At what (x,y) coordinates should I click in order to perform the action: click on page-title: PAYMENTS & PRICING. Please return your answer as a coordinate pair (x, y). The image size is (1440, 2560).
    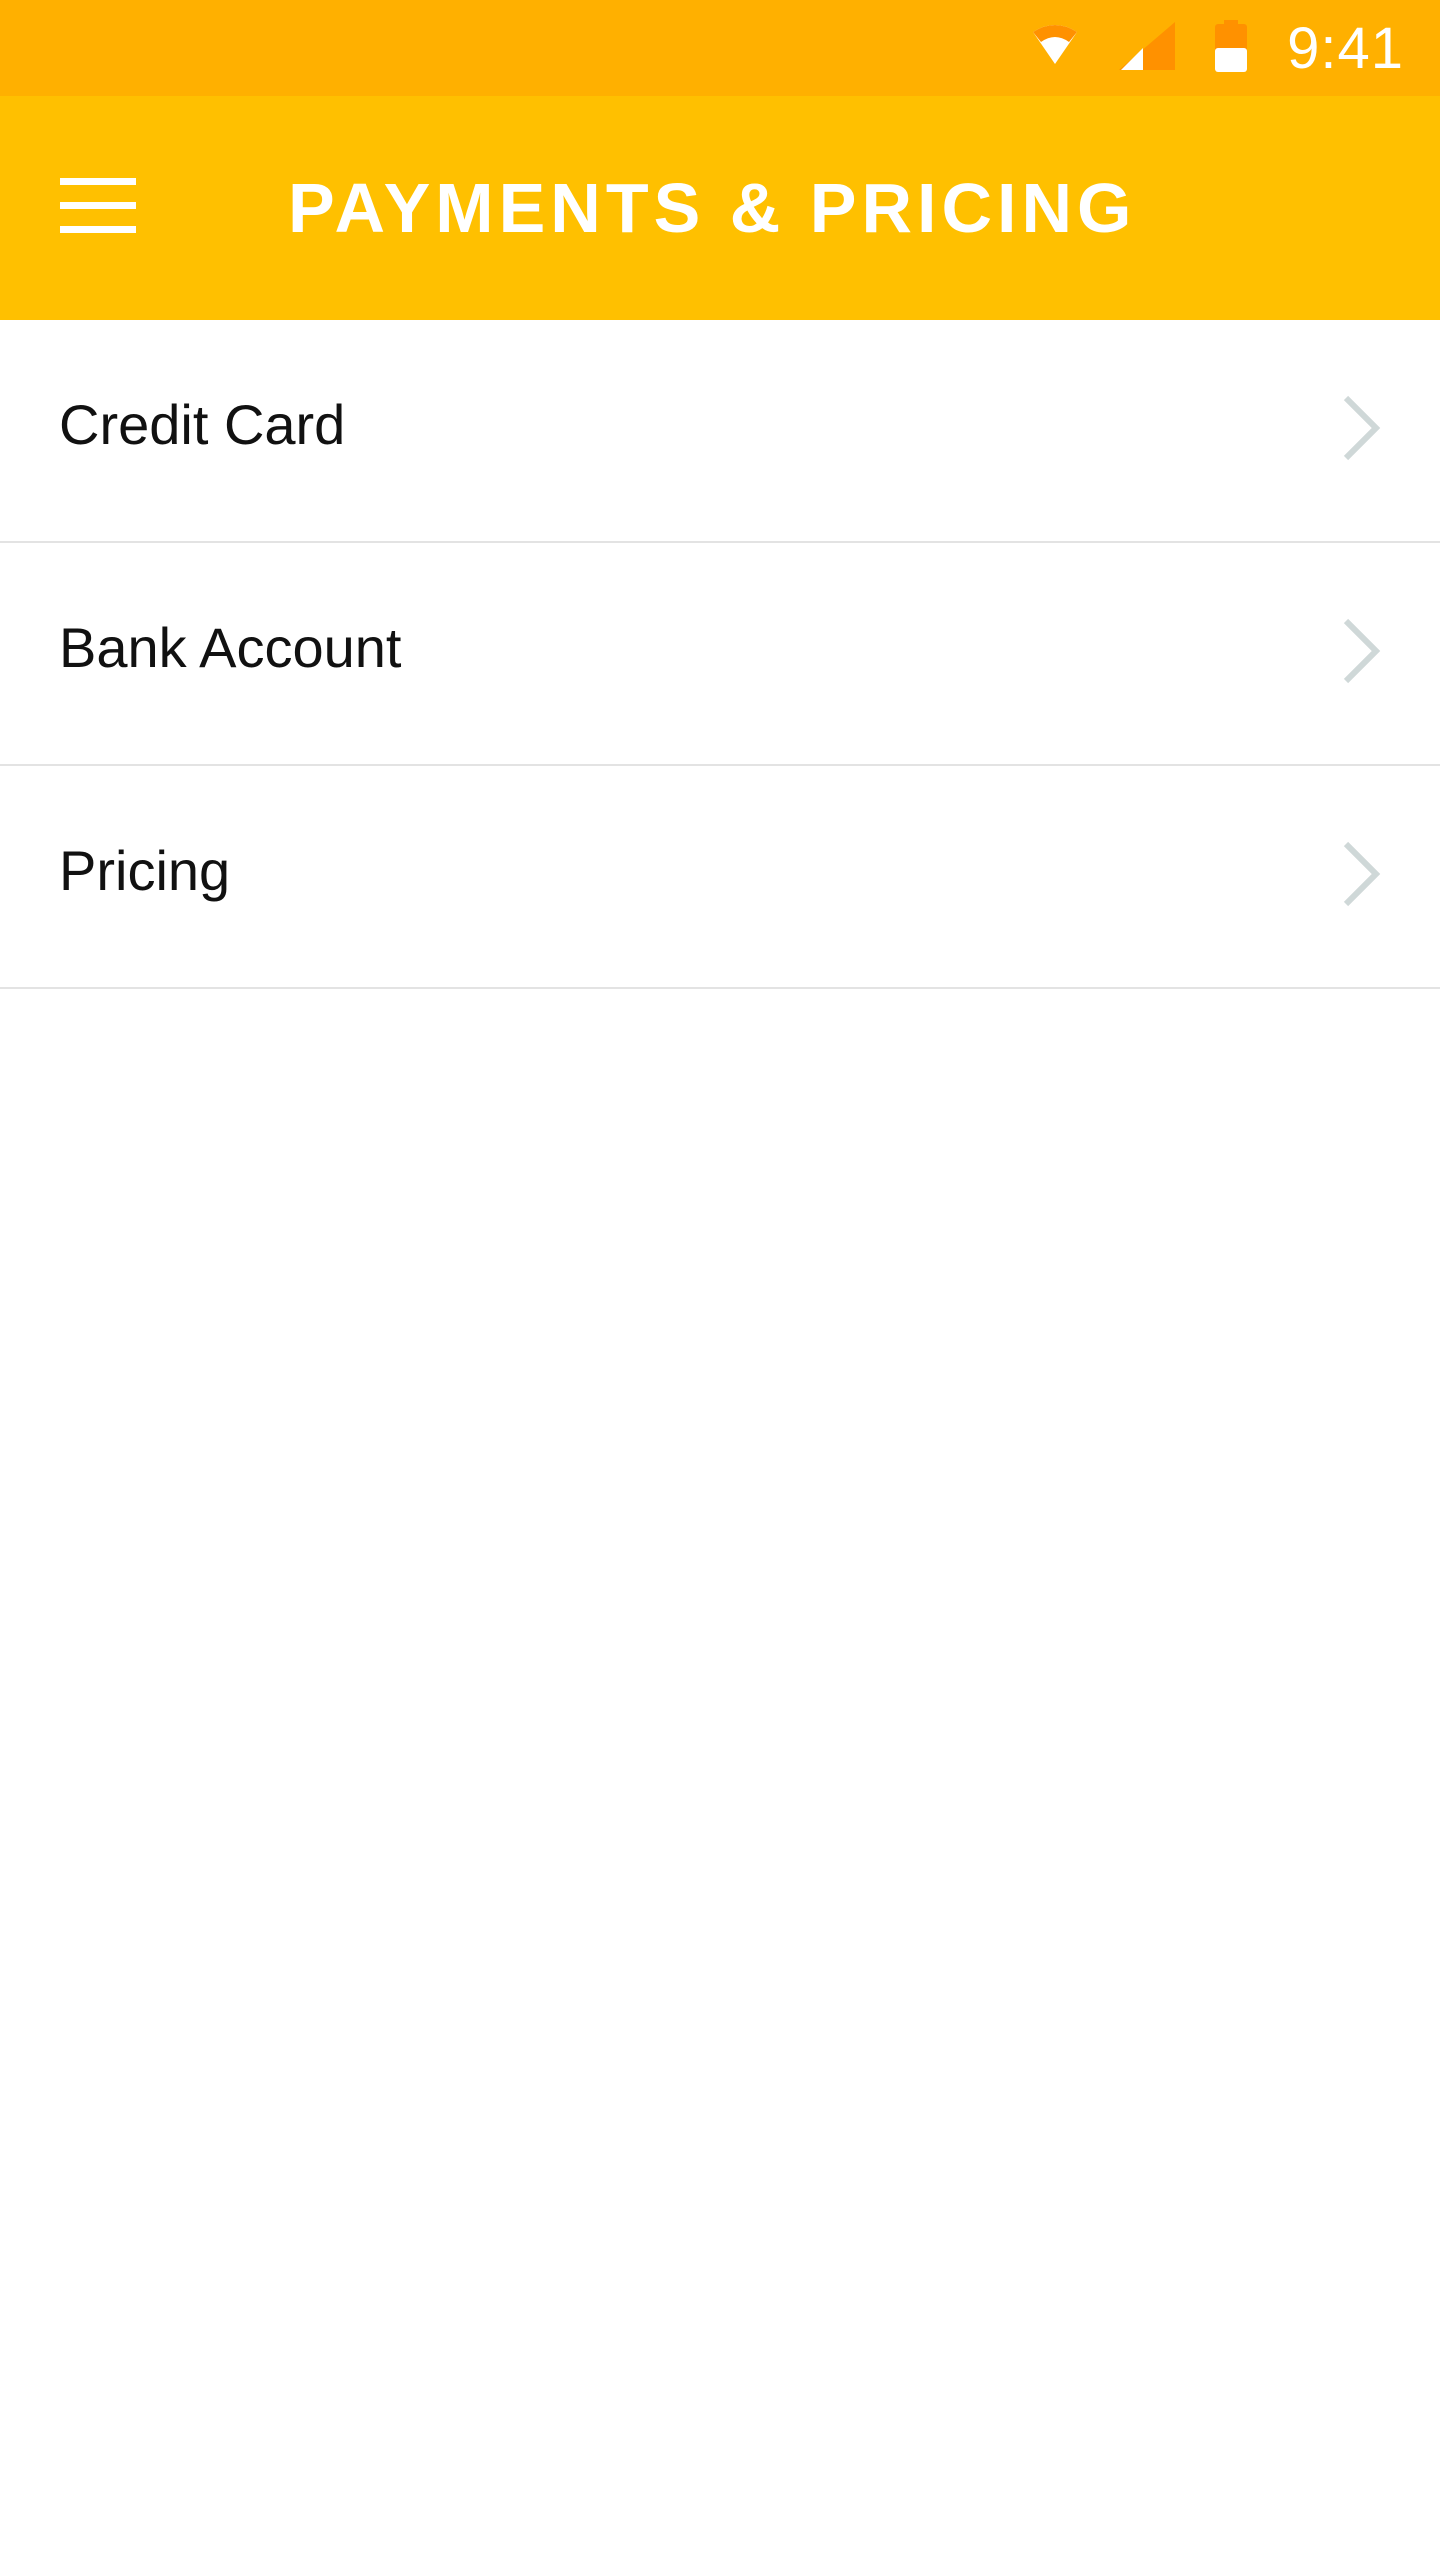
    Looking at the image, I should click on (712, 208).